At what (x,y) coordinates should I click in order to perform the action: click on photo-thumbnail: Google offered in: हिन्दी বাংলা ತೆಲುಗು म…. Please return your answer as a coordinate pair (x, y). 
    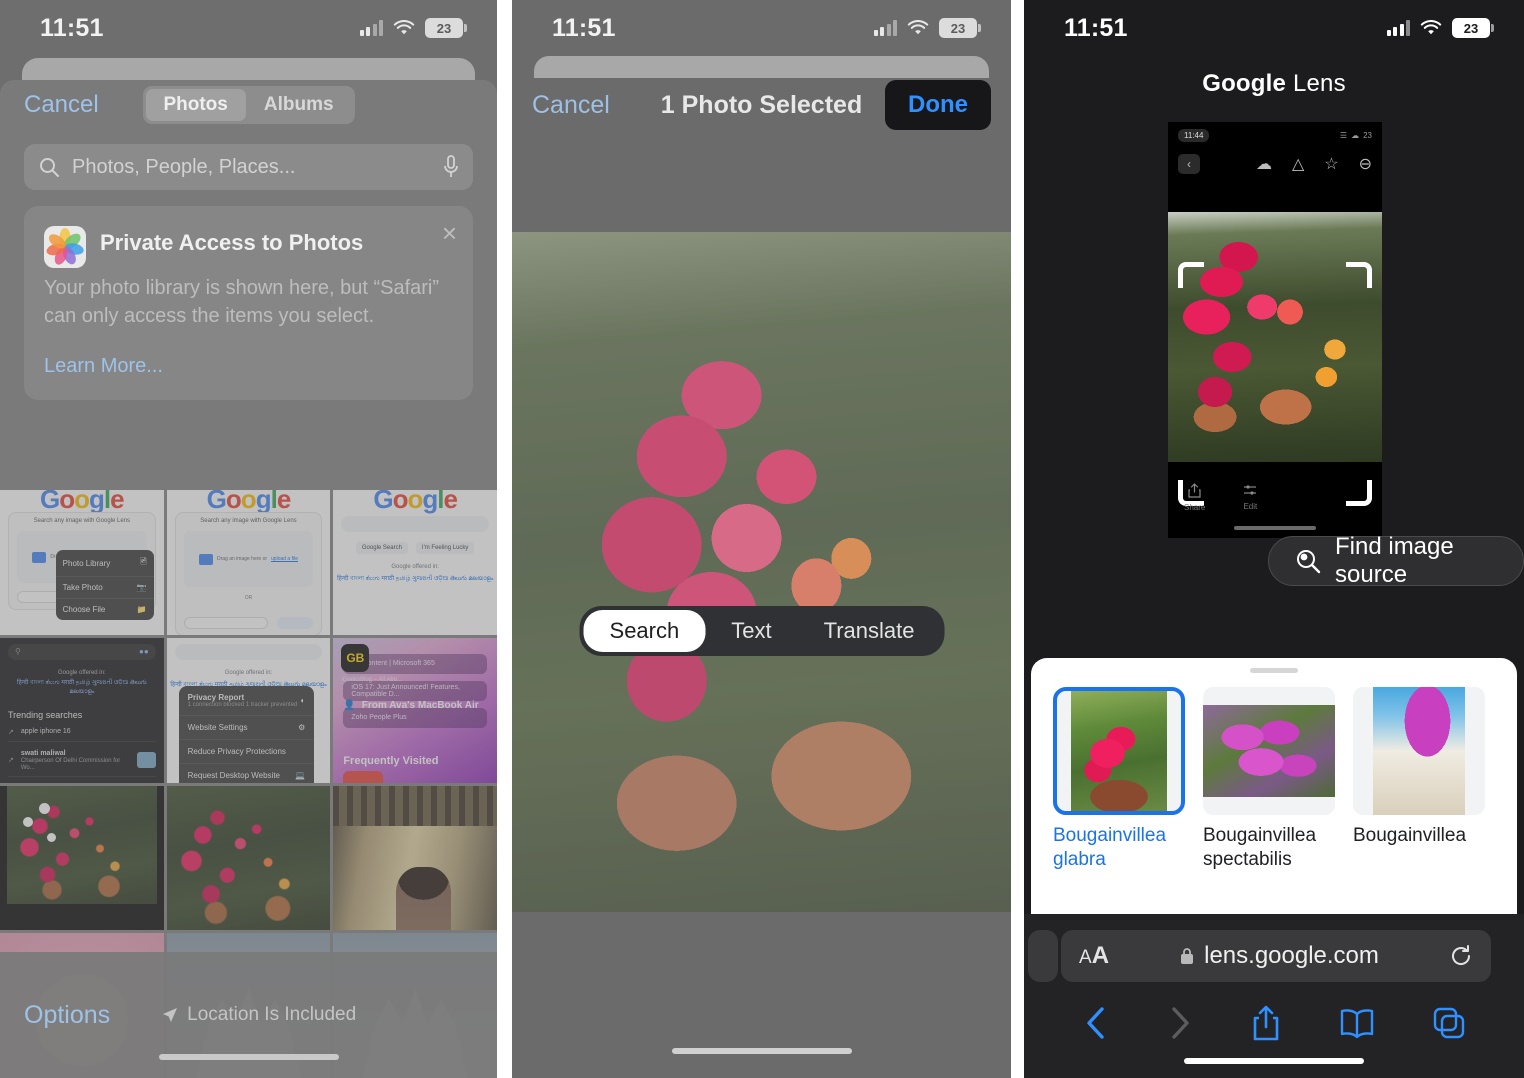
    Looking at the image, I should click on (248, 710).